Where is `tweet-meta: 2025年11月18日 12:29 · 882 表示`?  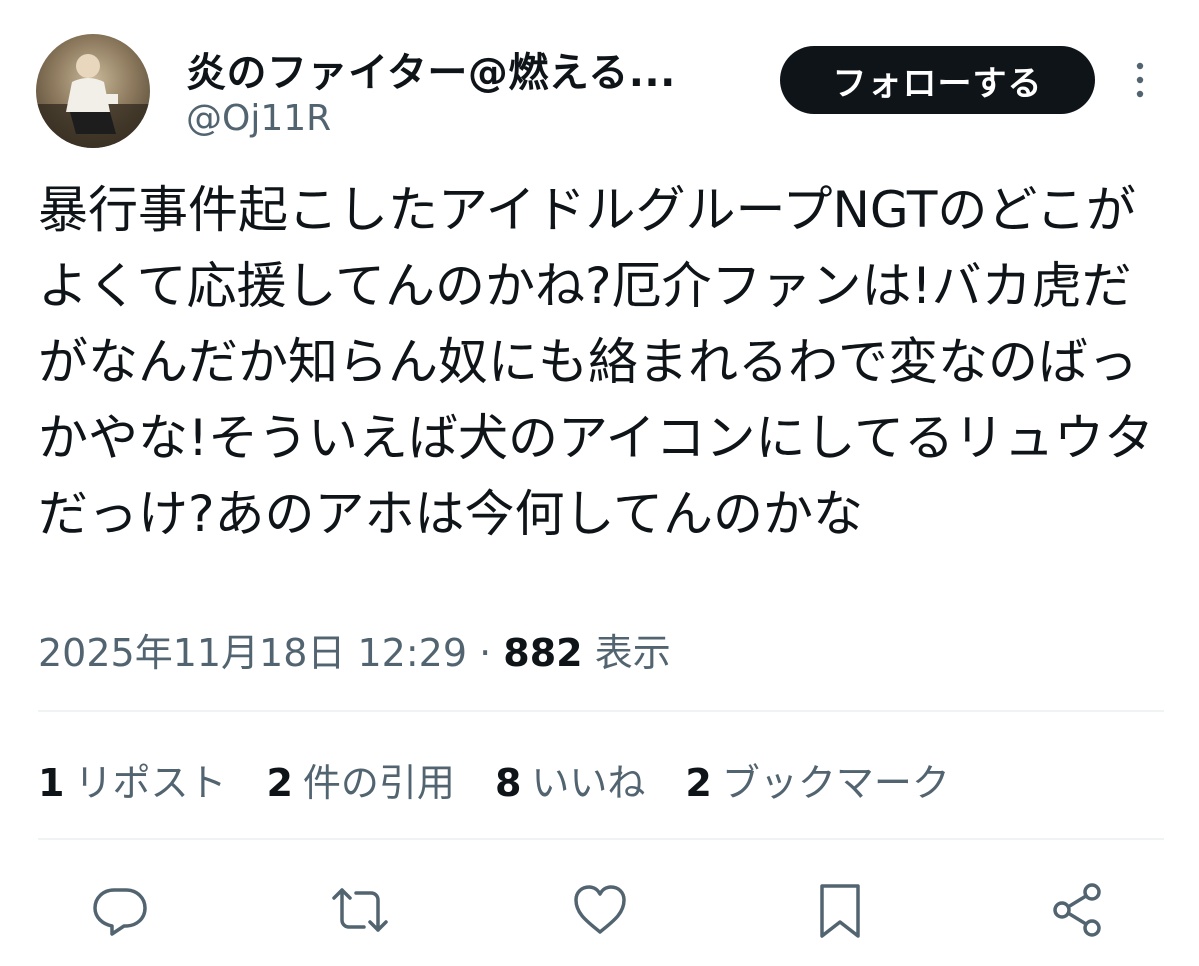 tweet-meta: 2025年11月18日 12:29 · 882 表示 is located at coordinates (354, 649).